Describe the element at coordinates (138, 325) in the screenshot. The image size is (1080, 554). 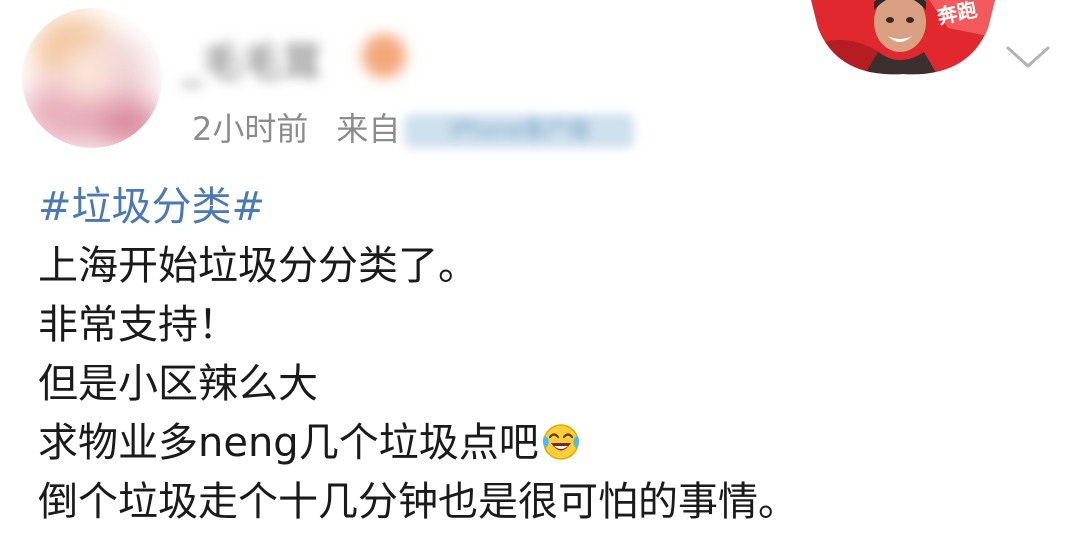
I see `content-line-2: 非常支持！` at that location.